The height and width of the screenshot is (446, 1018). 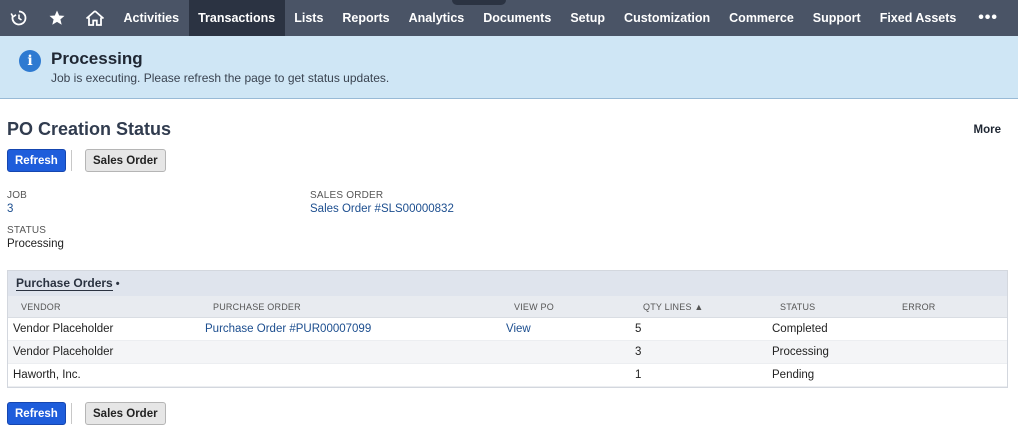 What do you see at coordinates (36, 413) in the screenshot?
I see `refresh-button-bottom: Refresh` at bounding box center [36, 413].